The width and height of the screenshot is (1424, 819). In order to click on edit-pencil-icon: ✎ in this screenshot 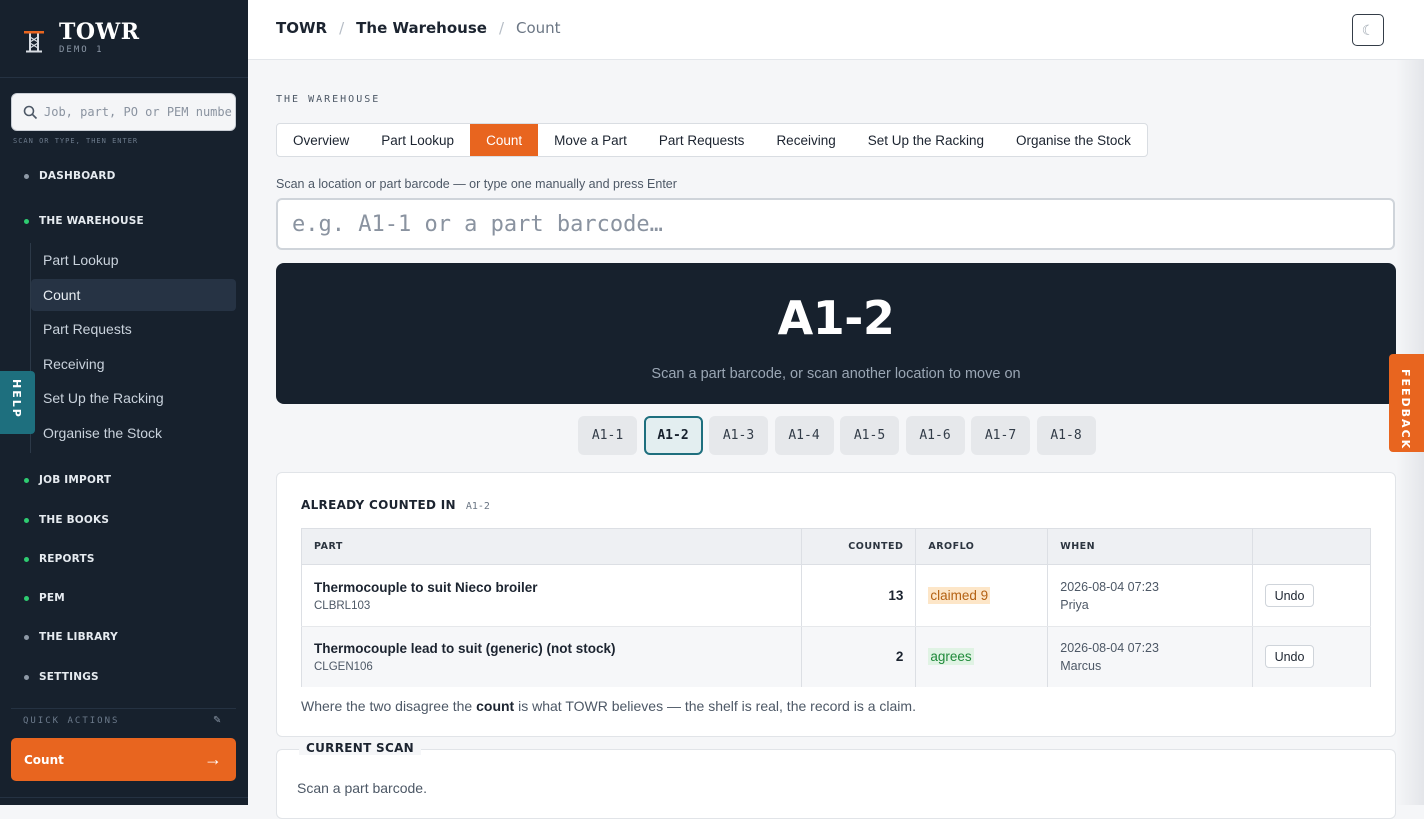, I will do `click(217, 720)`.